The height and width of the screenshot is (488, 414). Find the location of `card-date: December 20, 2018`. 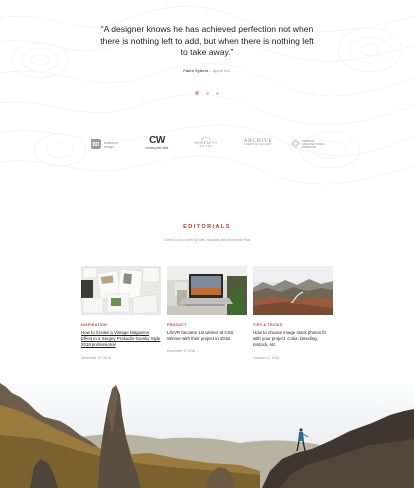

card-date: December 20, 2018 is located at coordinates (96, 357).